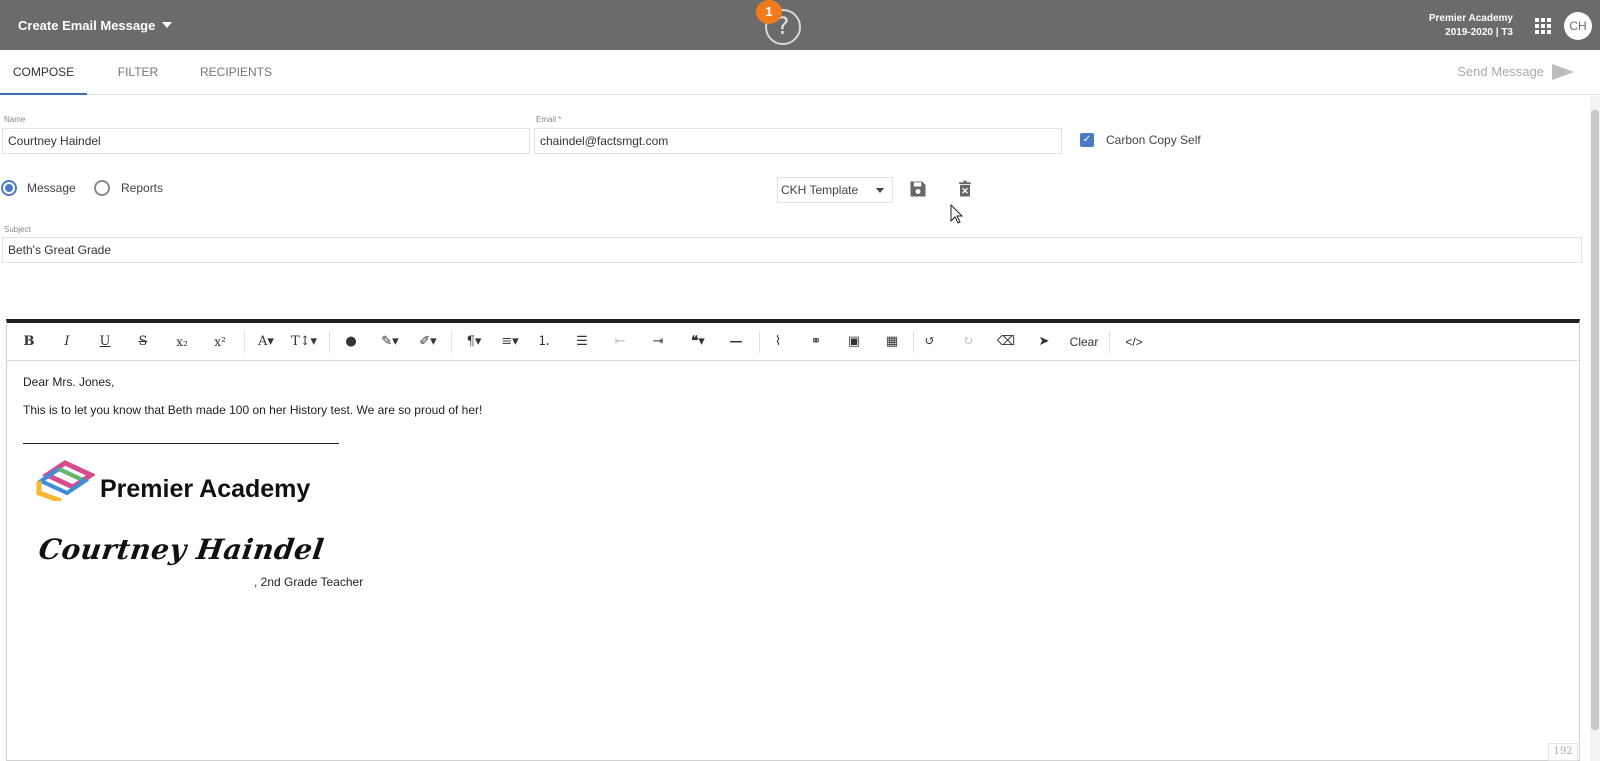 This screenshot has width=1600, height=761. Describe the element at coordinates (65, 480) in the screenshot. I see `school-logo-icon` at that location.